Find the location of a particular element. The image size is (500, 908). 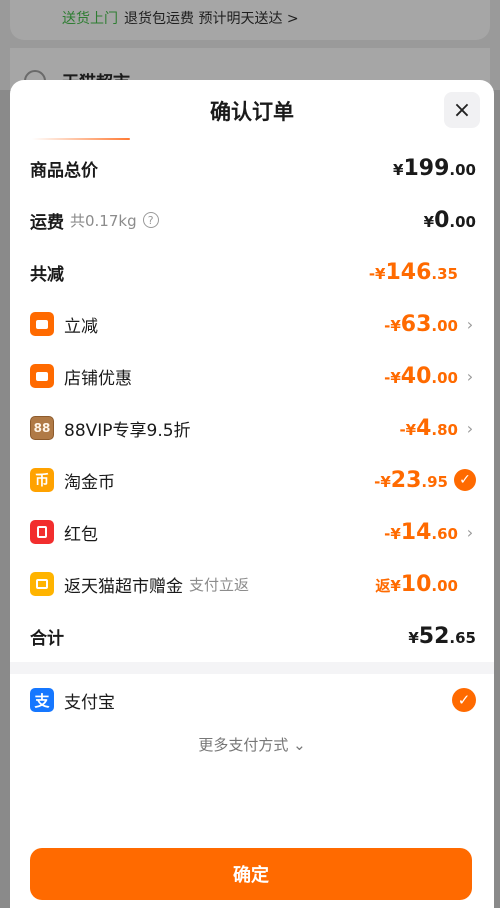

tag-icon is located at coordinates (42, 324).